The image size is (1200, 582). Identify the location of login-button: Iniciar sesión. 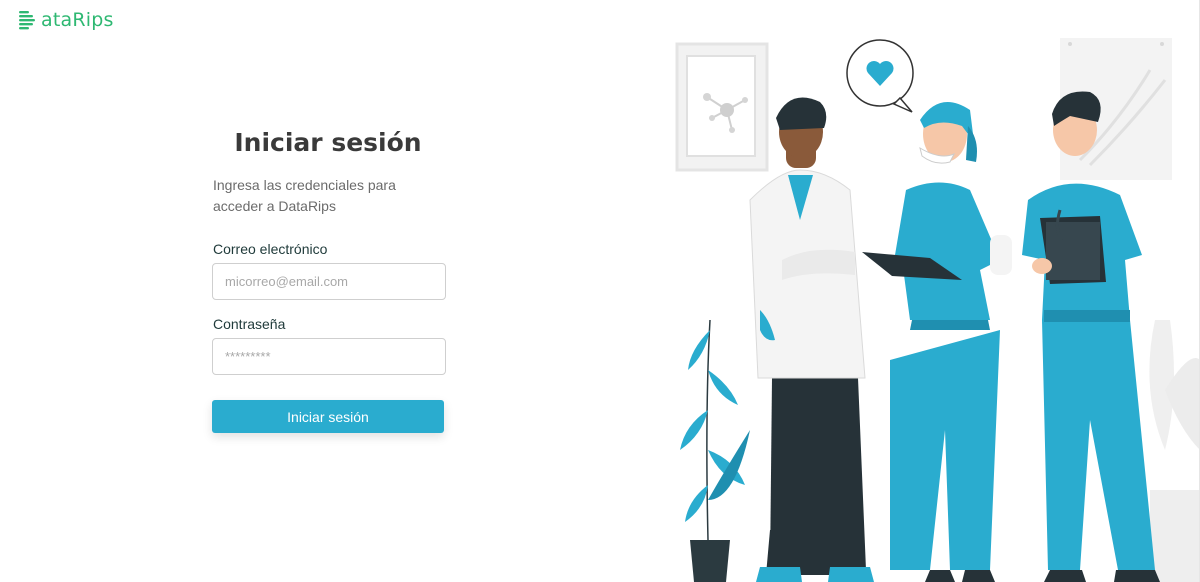
(328, 416).